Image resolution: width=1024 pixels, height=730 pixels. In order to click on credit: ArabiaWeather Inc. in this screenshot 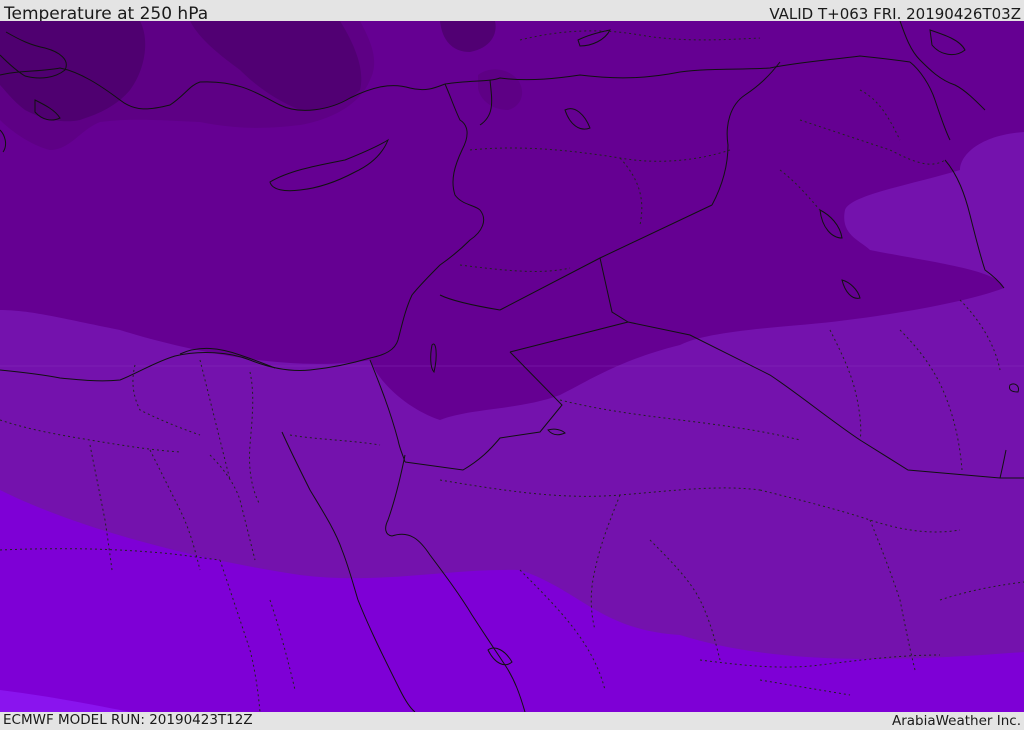, I will do `click(956, 721)`.